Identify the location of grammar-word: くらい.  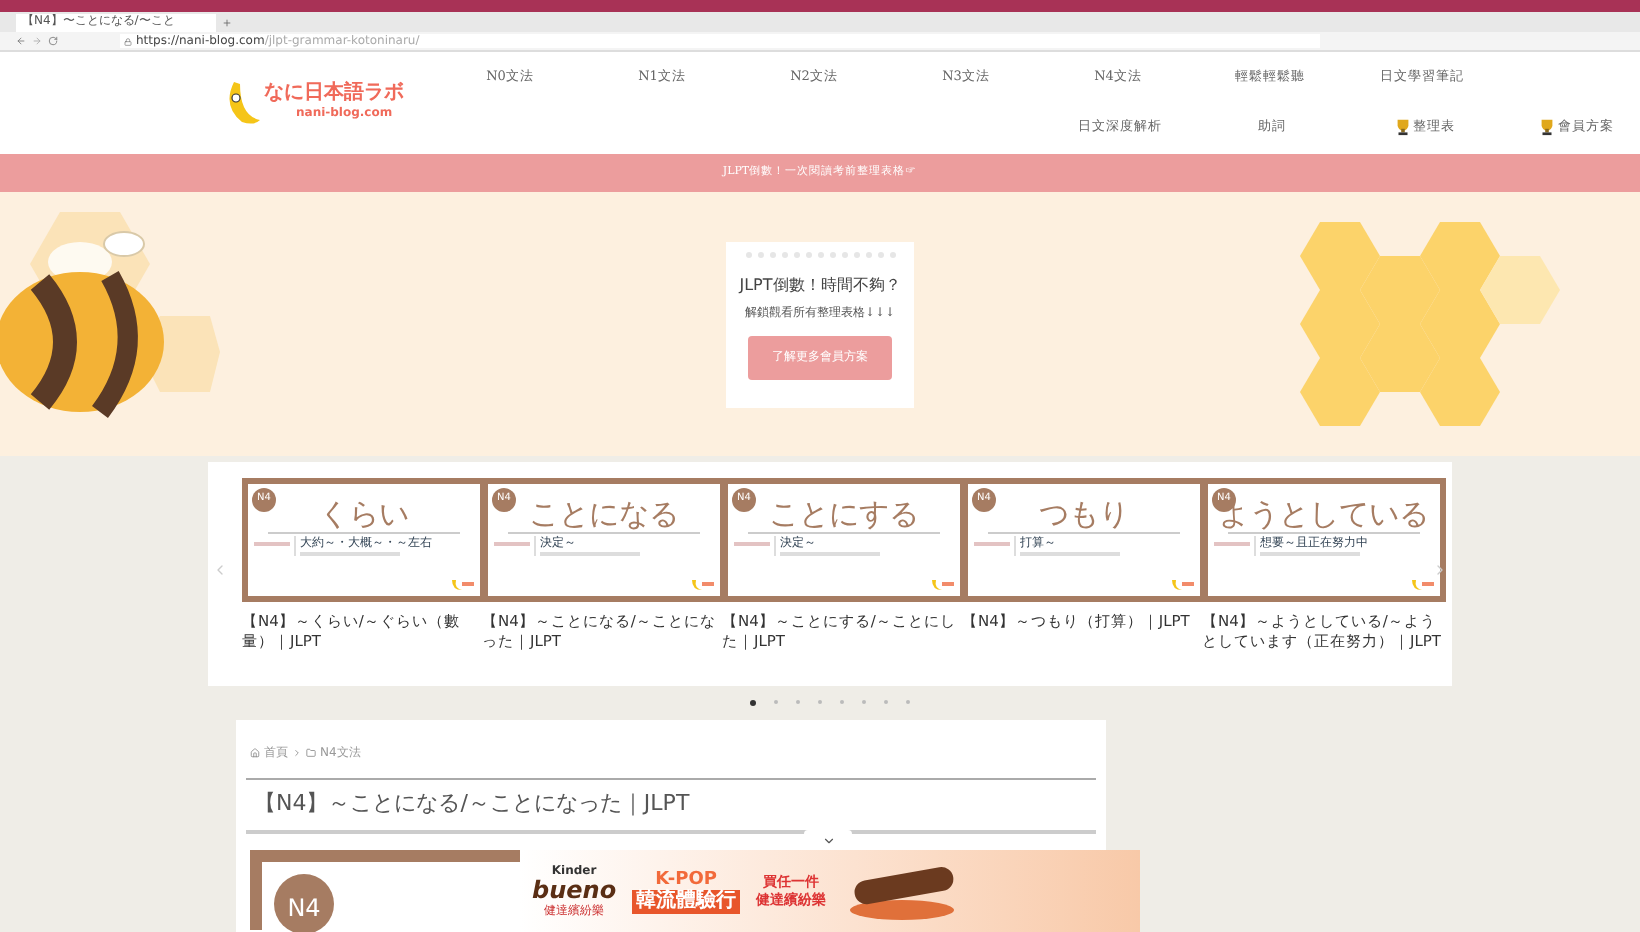
(364, 514).